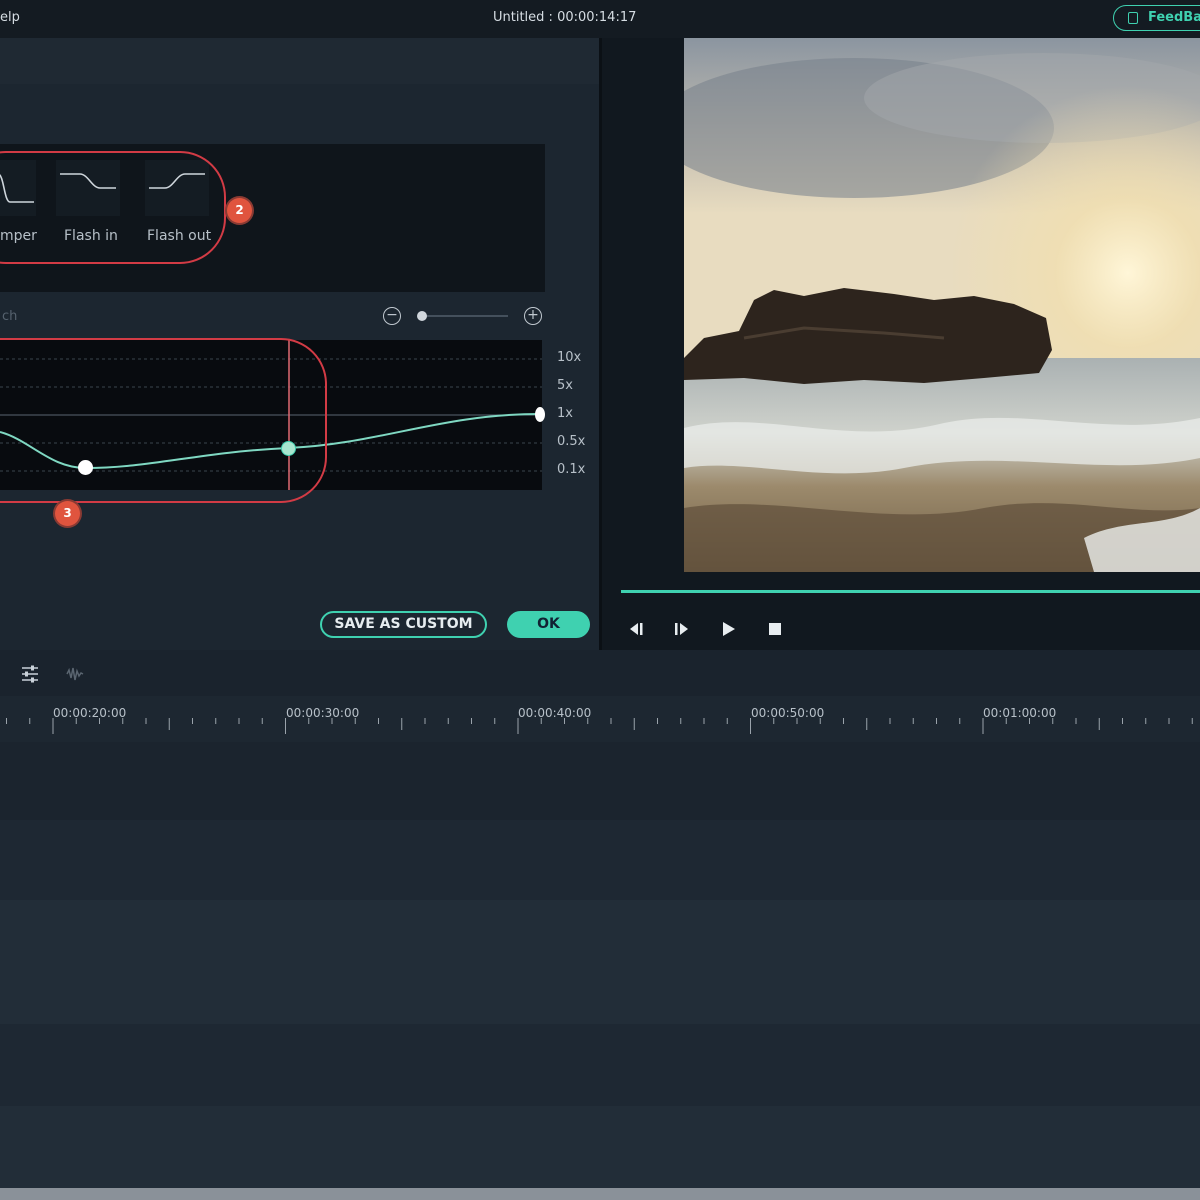 This screenshot has width=1200, height=1200. What do you see at coordinates (682, 629) in the screenshot?
I see `step-forward-icon` at bounding box center [682, 629].